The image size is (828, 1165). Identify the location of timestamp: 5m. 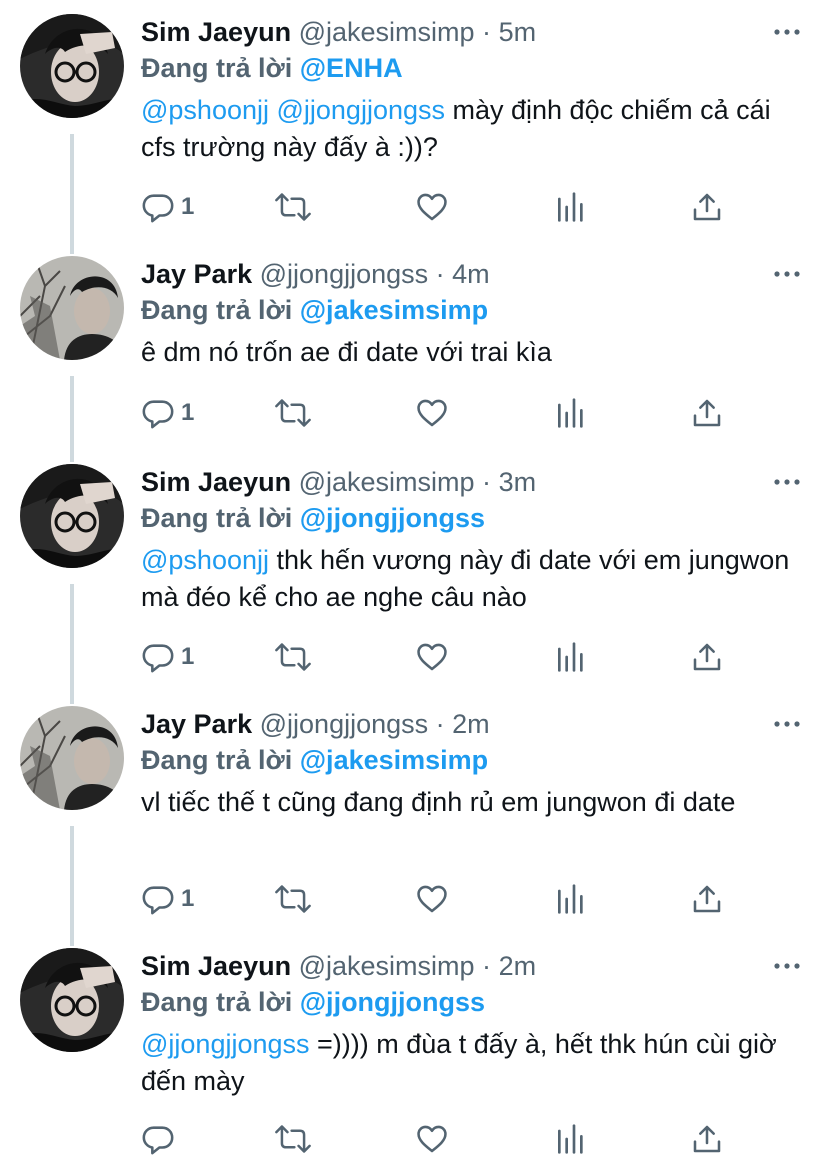
(518, 32).